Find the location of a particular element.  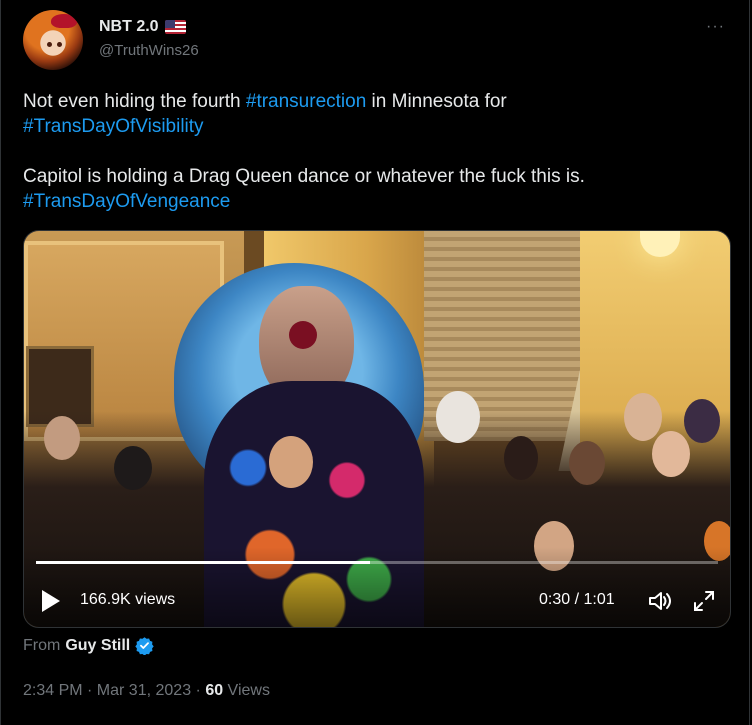

video-progress-fill is located at coordinates (203, 562).